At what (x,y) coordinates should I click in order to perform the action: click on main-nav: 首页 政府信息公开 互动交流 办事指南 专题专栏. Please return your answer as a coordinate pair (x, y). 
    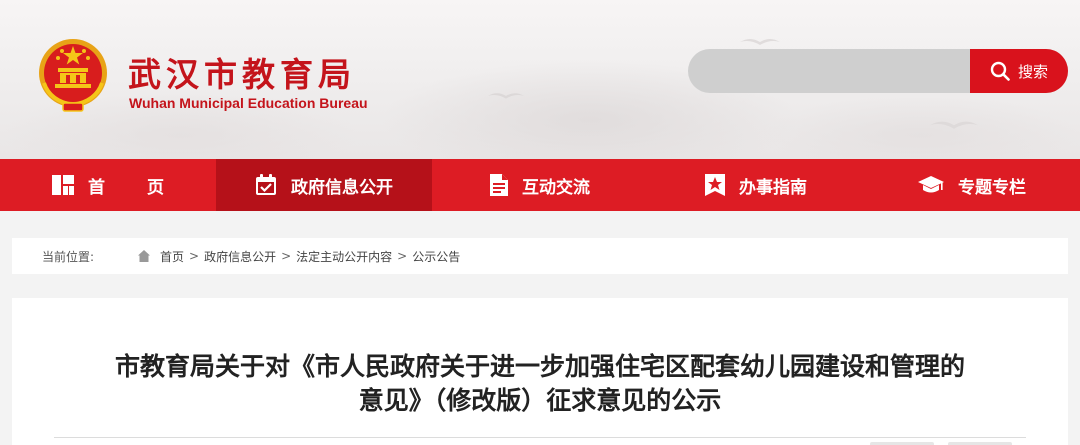
    Looking at the image, I should click on (540, 185).